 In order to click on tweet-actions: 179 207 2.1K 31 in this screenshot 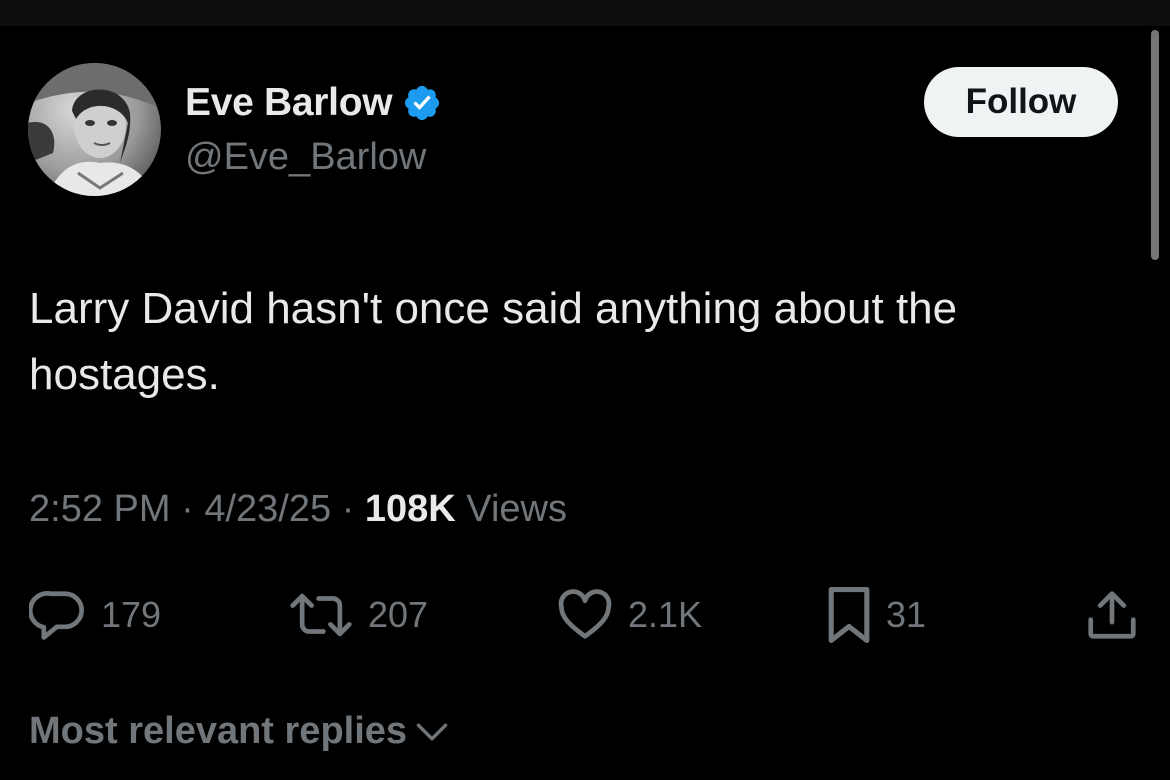, I will do `click(585, 615)`.